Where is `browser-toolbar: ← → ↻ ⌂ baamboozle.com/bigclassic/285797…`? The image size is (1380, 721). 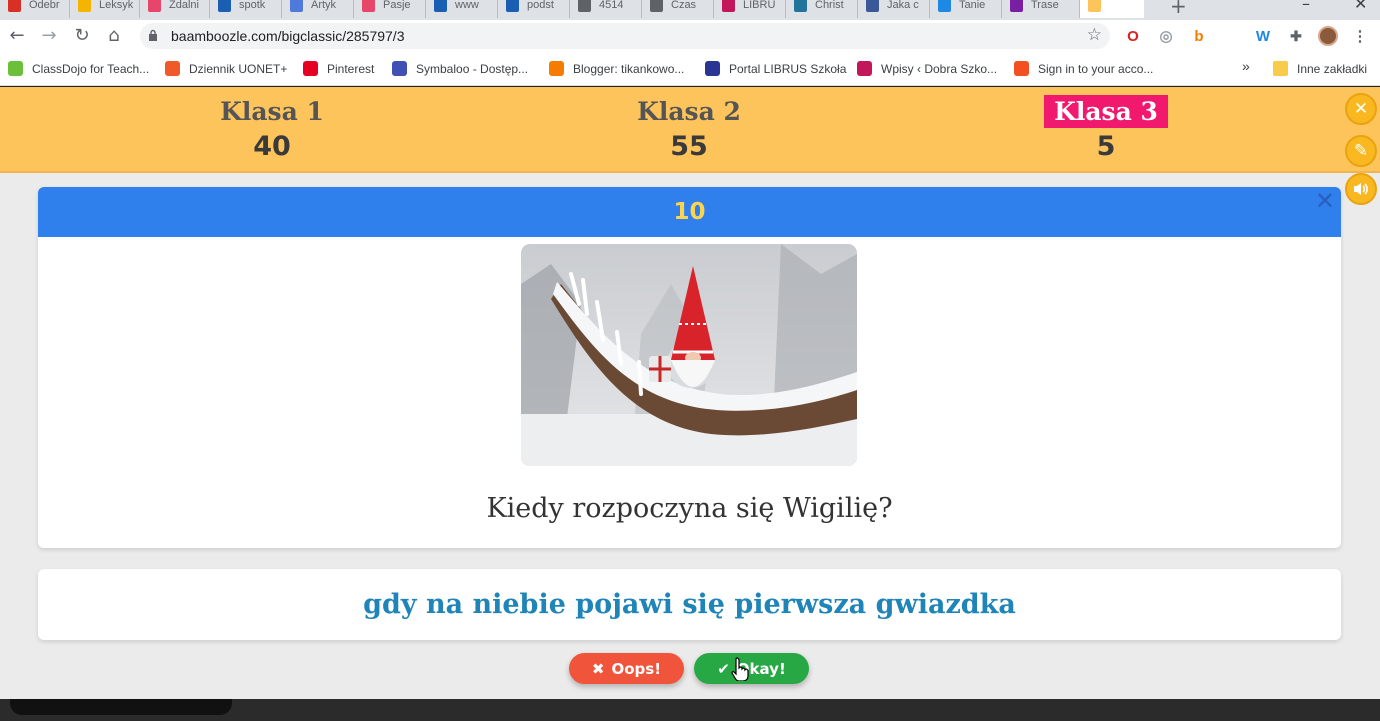
browser-toolbar: ← → ↻ ⌂ baamboozle.com/bigclassic/285797… is located at coordinates (690, 36).